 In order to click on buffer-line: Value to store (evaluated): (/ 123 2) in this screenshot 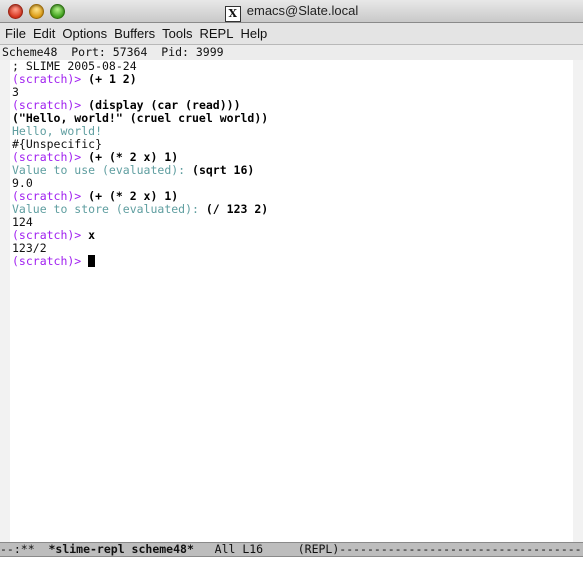, I will do `click(291, 209)`.